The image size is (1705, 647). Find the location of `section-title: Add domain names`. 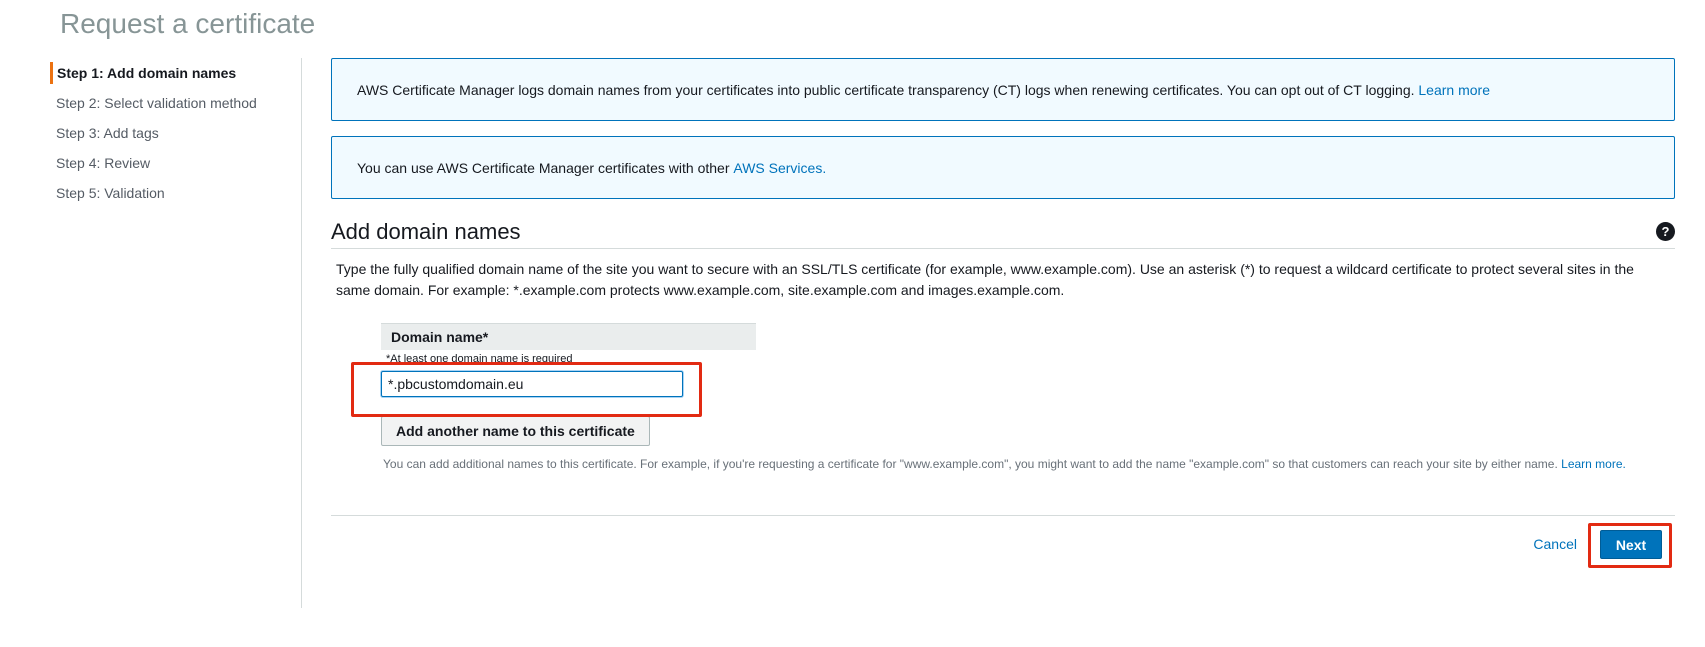

section-title: Add domain names is located at coordinates (426, 231).